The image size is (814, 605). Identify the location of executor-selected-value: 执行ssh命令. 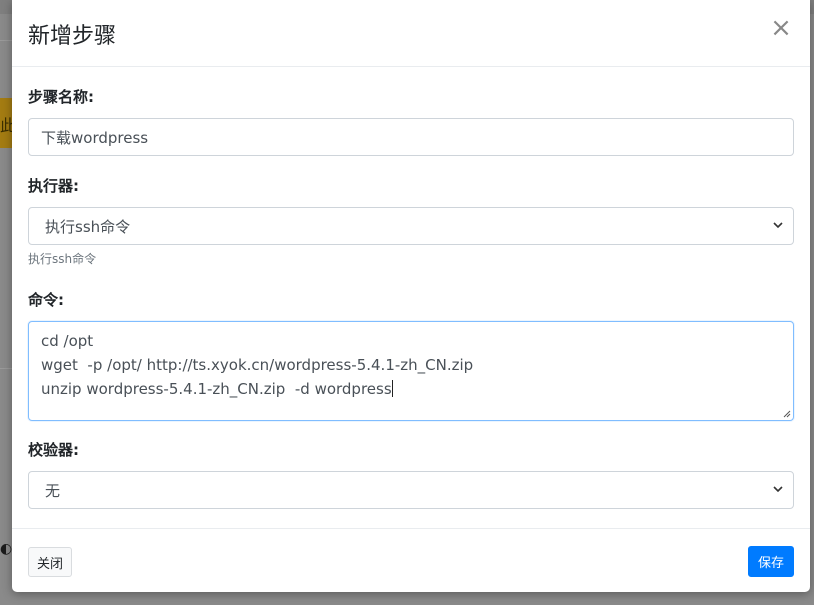
(88, 226).